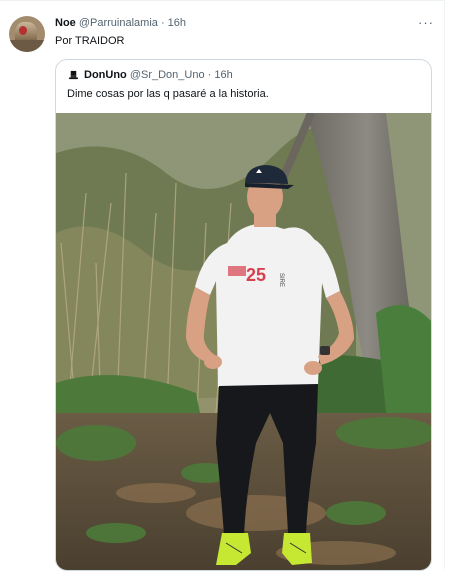  What do you see at coordinates (177, 23) in the screenshot?
I see `tweet-time: 16h` at bounding box center [177, 23].